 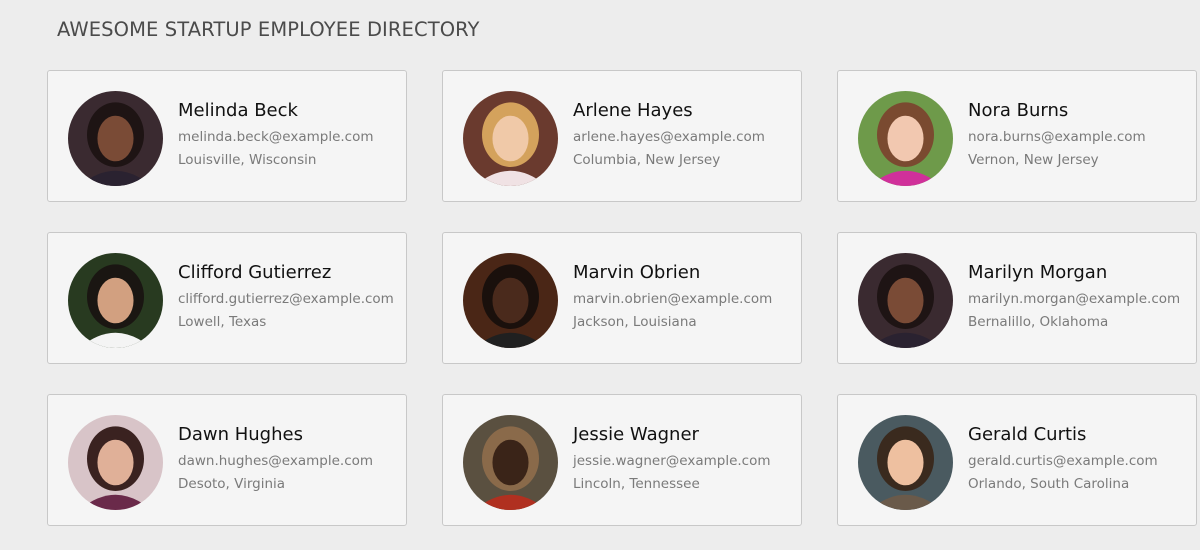 I want to click on employee-email: melinda.beck@example.com, so click(x=276, y=137).